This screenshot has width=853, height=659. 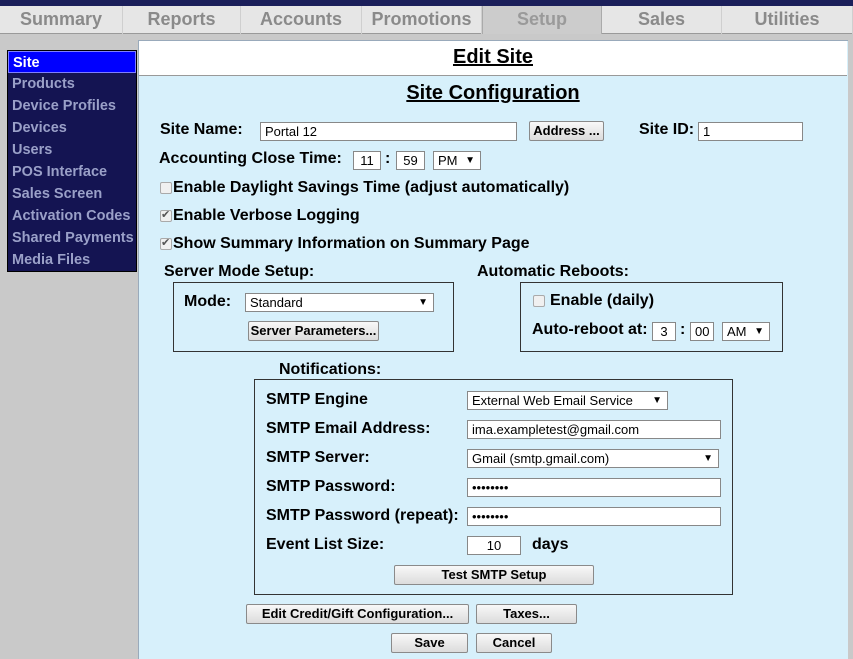 What do you see at coordinates (594, 429) in the screenshot?
I see `smtp-email-input` at bounding box center [594, 429].